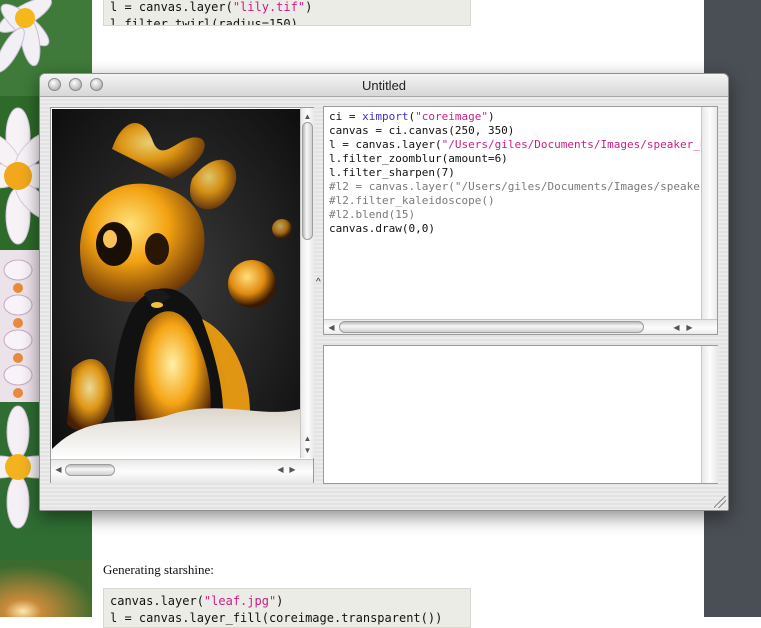 This screenshot has width=761, height=628. What do you see at coordinates (318, 282) in the screenshot?
I see `vertical-split-handle-icon: ^` at bounding box center [318, 282].